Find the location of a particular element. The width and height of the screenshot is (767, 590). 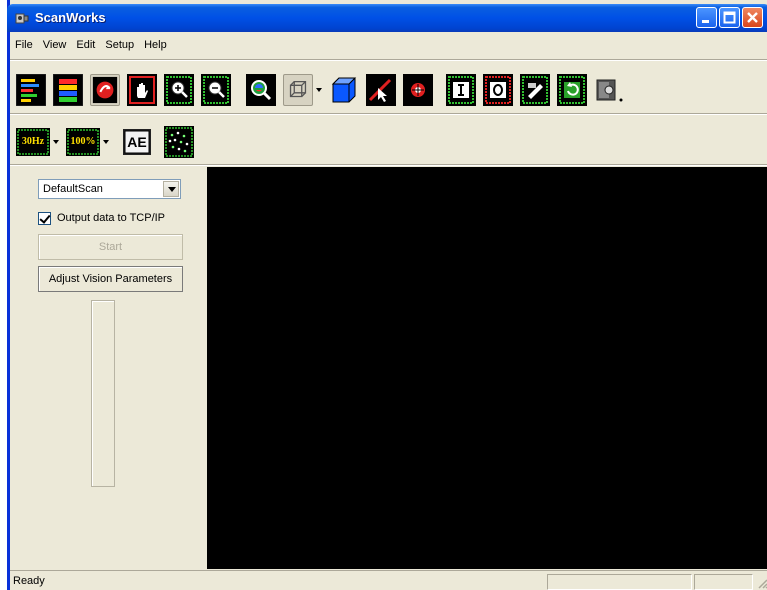

window-title: ScanWorks is located at coordinates (70, 17).